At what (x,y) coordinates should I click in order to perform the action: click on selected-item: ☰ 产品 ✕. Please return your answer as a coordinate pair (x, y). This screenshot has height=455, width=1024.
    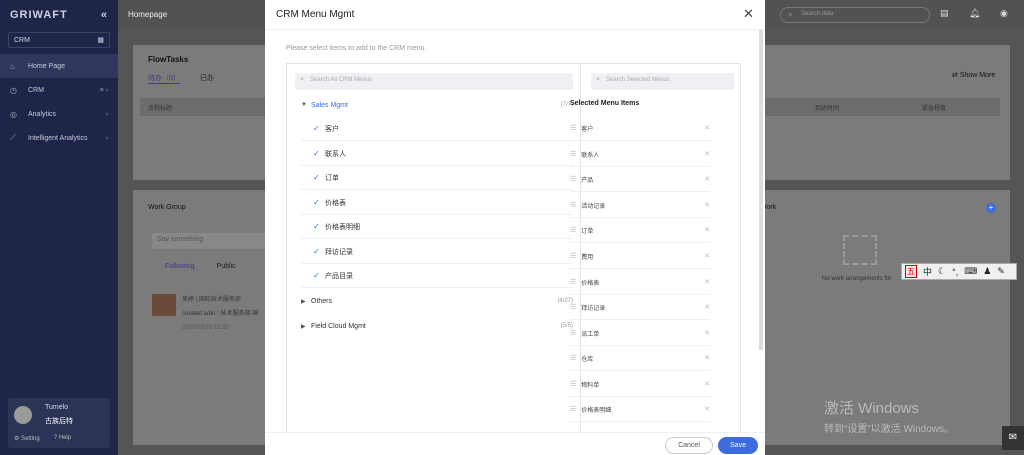
    Looking at the image, I should click on (640, 179).